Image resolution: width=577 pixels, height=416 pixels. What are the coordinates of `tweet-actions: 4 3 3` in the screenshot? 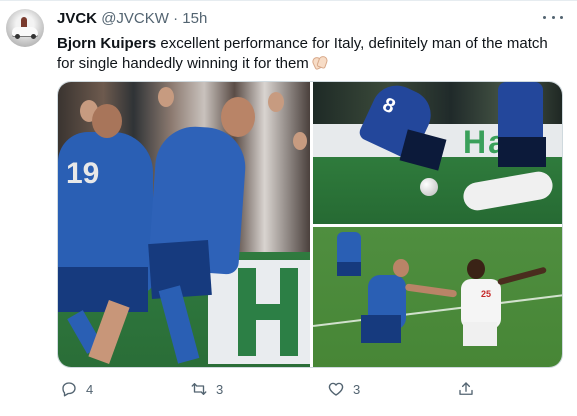 It's located at (310, 389).